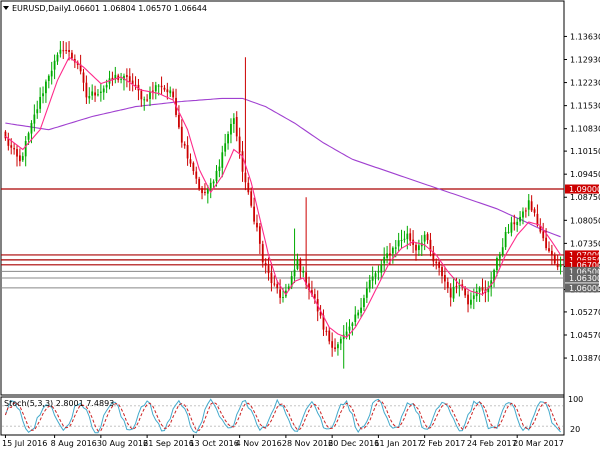  I want to click on price-tick-label: 1.04570, so click(585, 335).